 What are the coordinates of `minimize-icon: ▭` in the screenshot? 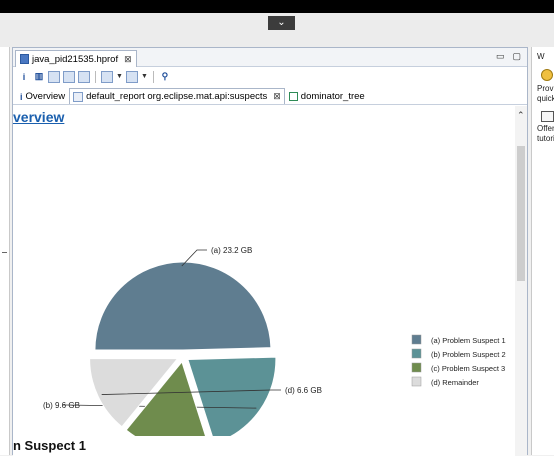 It's located at (500, 56).